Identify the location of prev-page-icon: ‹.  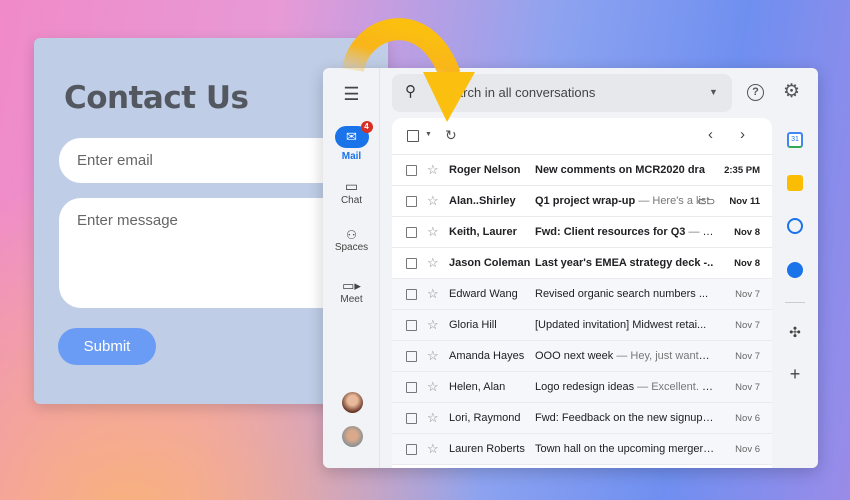
(710, 134).